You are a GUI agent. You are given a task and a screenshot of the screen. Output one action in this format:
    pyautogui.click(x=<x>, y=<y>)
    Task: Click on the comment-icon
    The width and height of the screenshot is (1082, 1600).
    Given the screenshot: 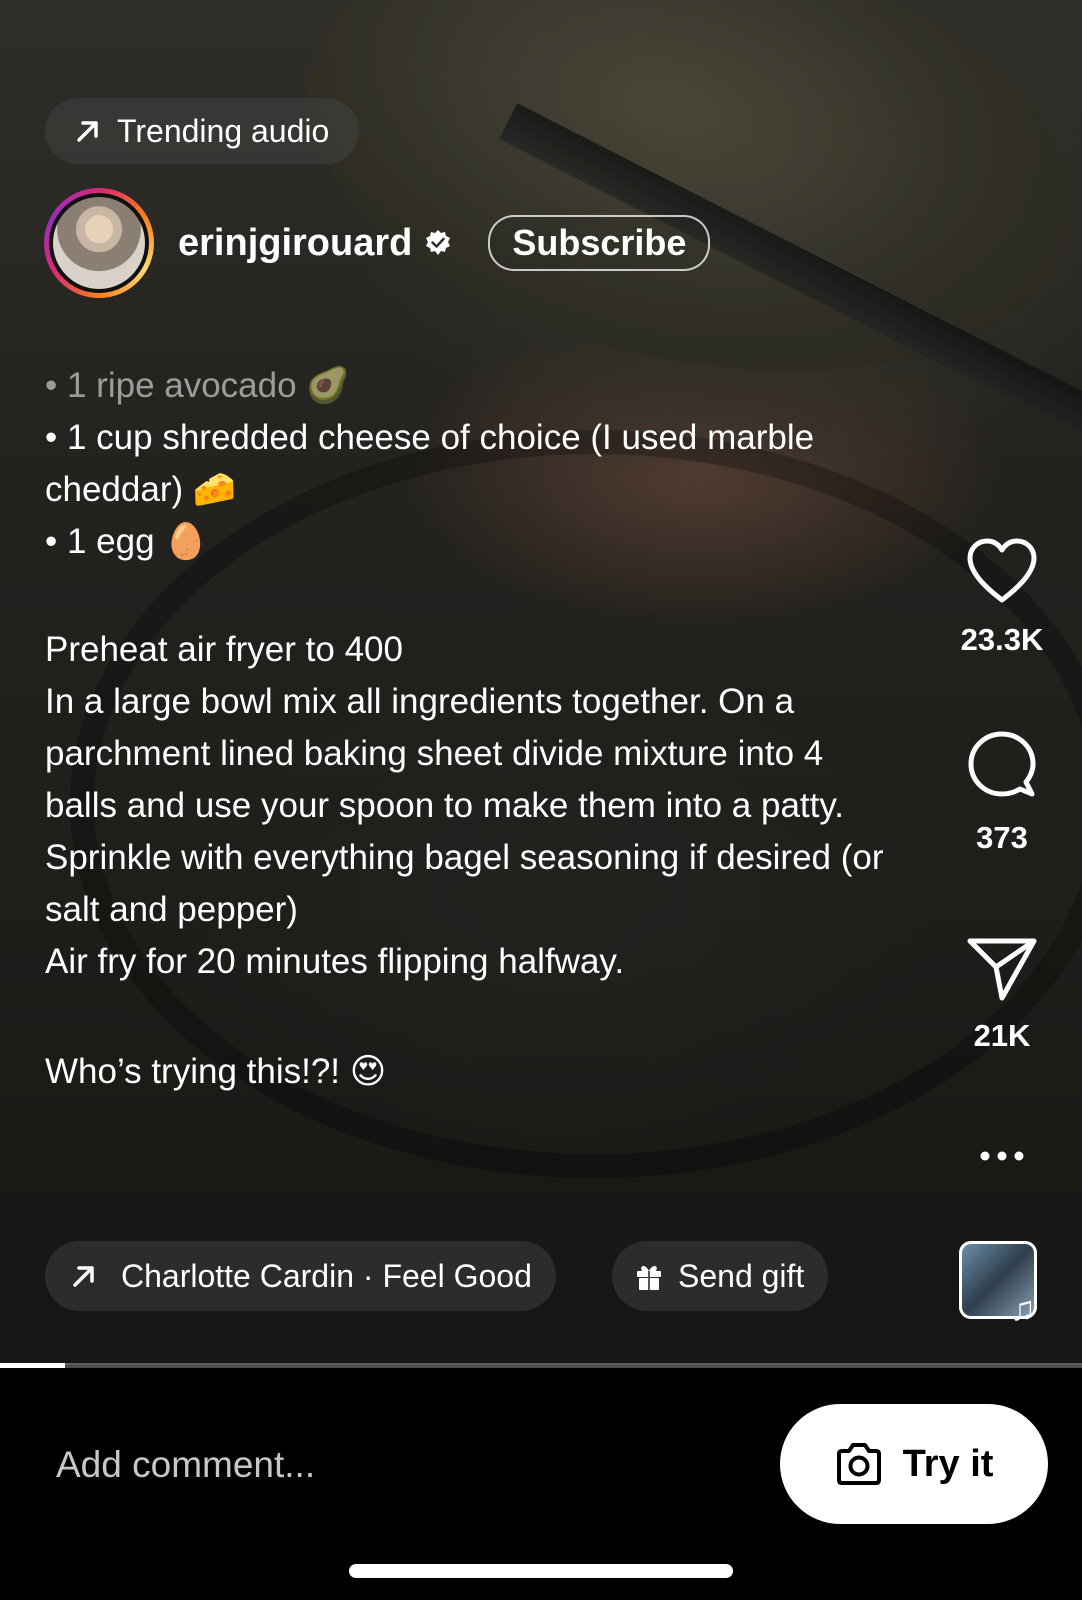 What is the action you would take?
    pyautogui.click(x=1002, y=764)
    